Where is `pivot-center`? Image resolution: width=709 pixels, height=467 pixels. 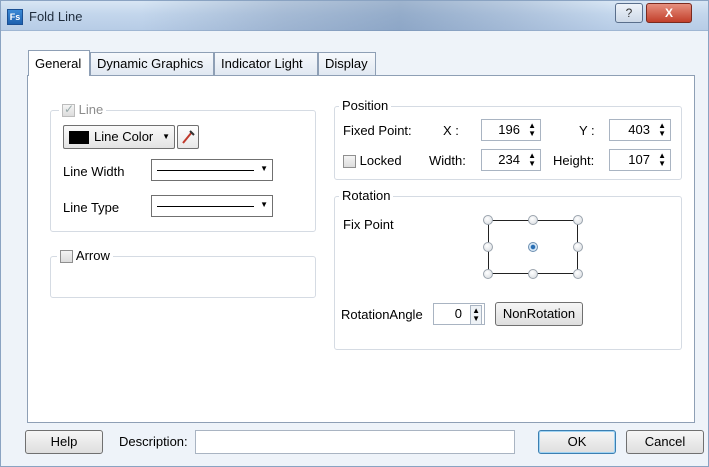 pivot-center is located at coordinates (533, 247).